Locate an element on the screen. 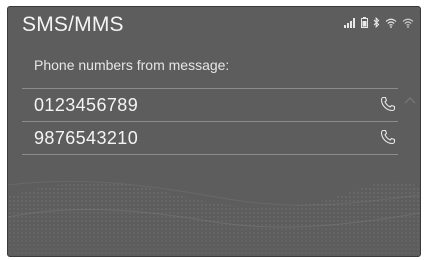  chevron-up-icon is located at coordinates (410, 100).